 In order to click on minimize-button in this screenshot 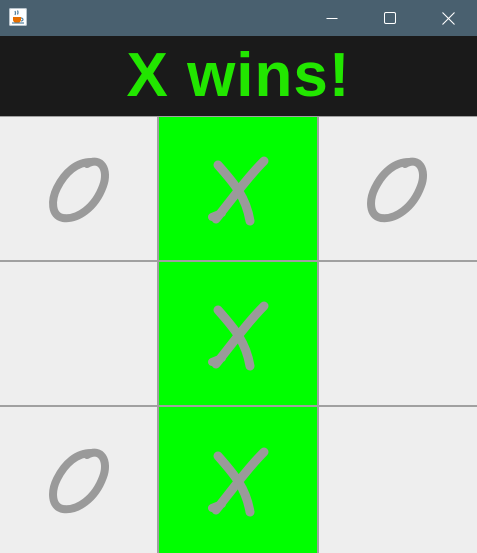, I will do `click(332, 18)`.